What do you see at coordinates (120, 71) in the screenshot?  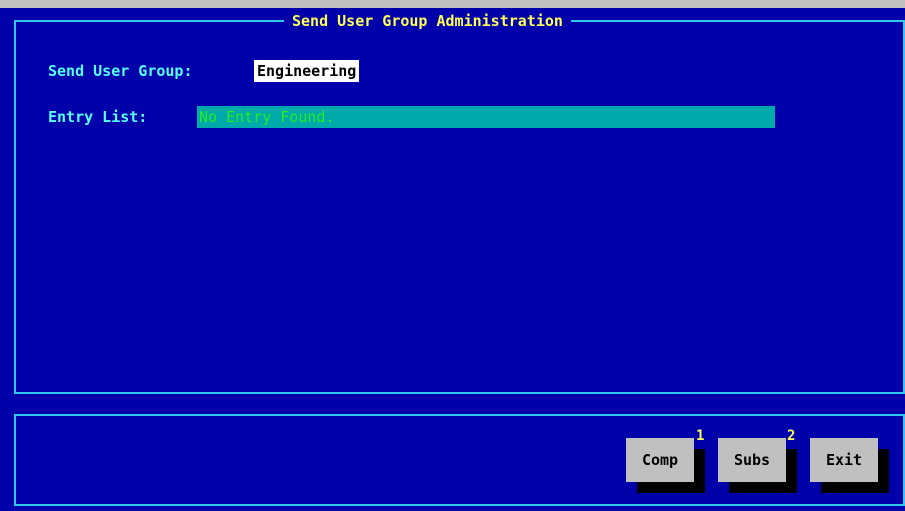 I see `send-user-group-label: Send User Group:` at bounding box center [120, 71].